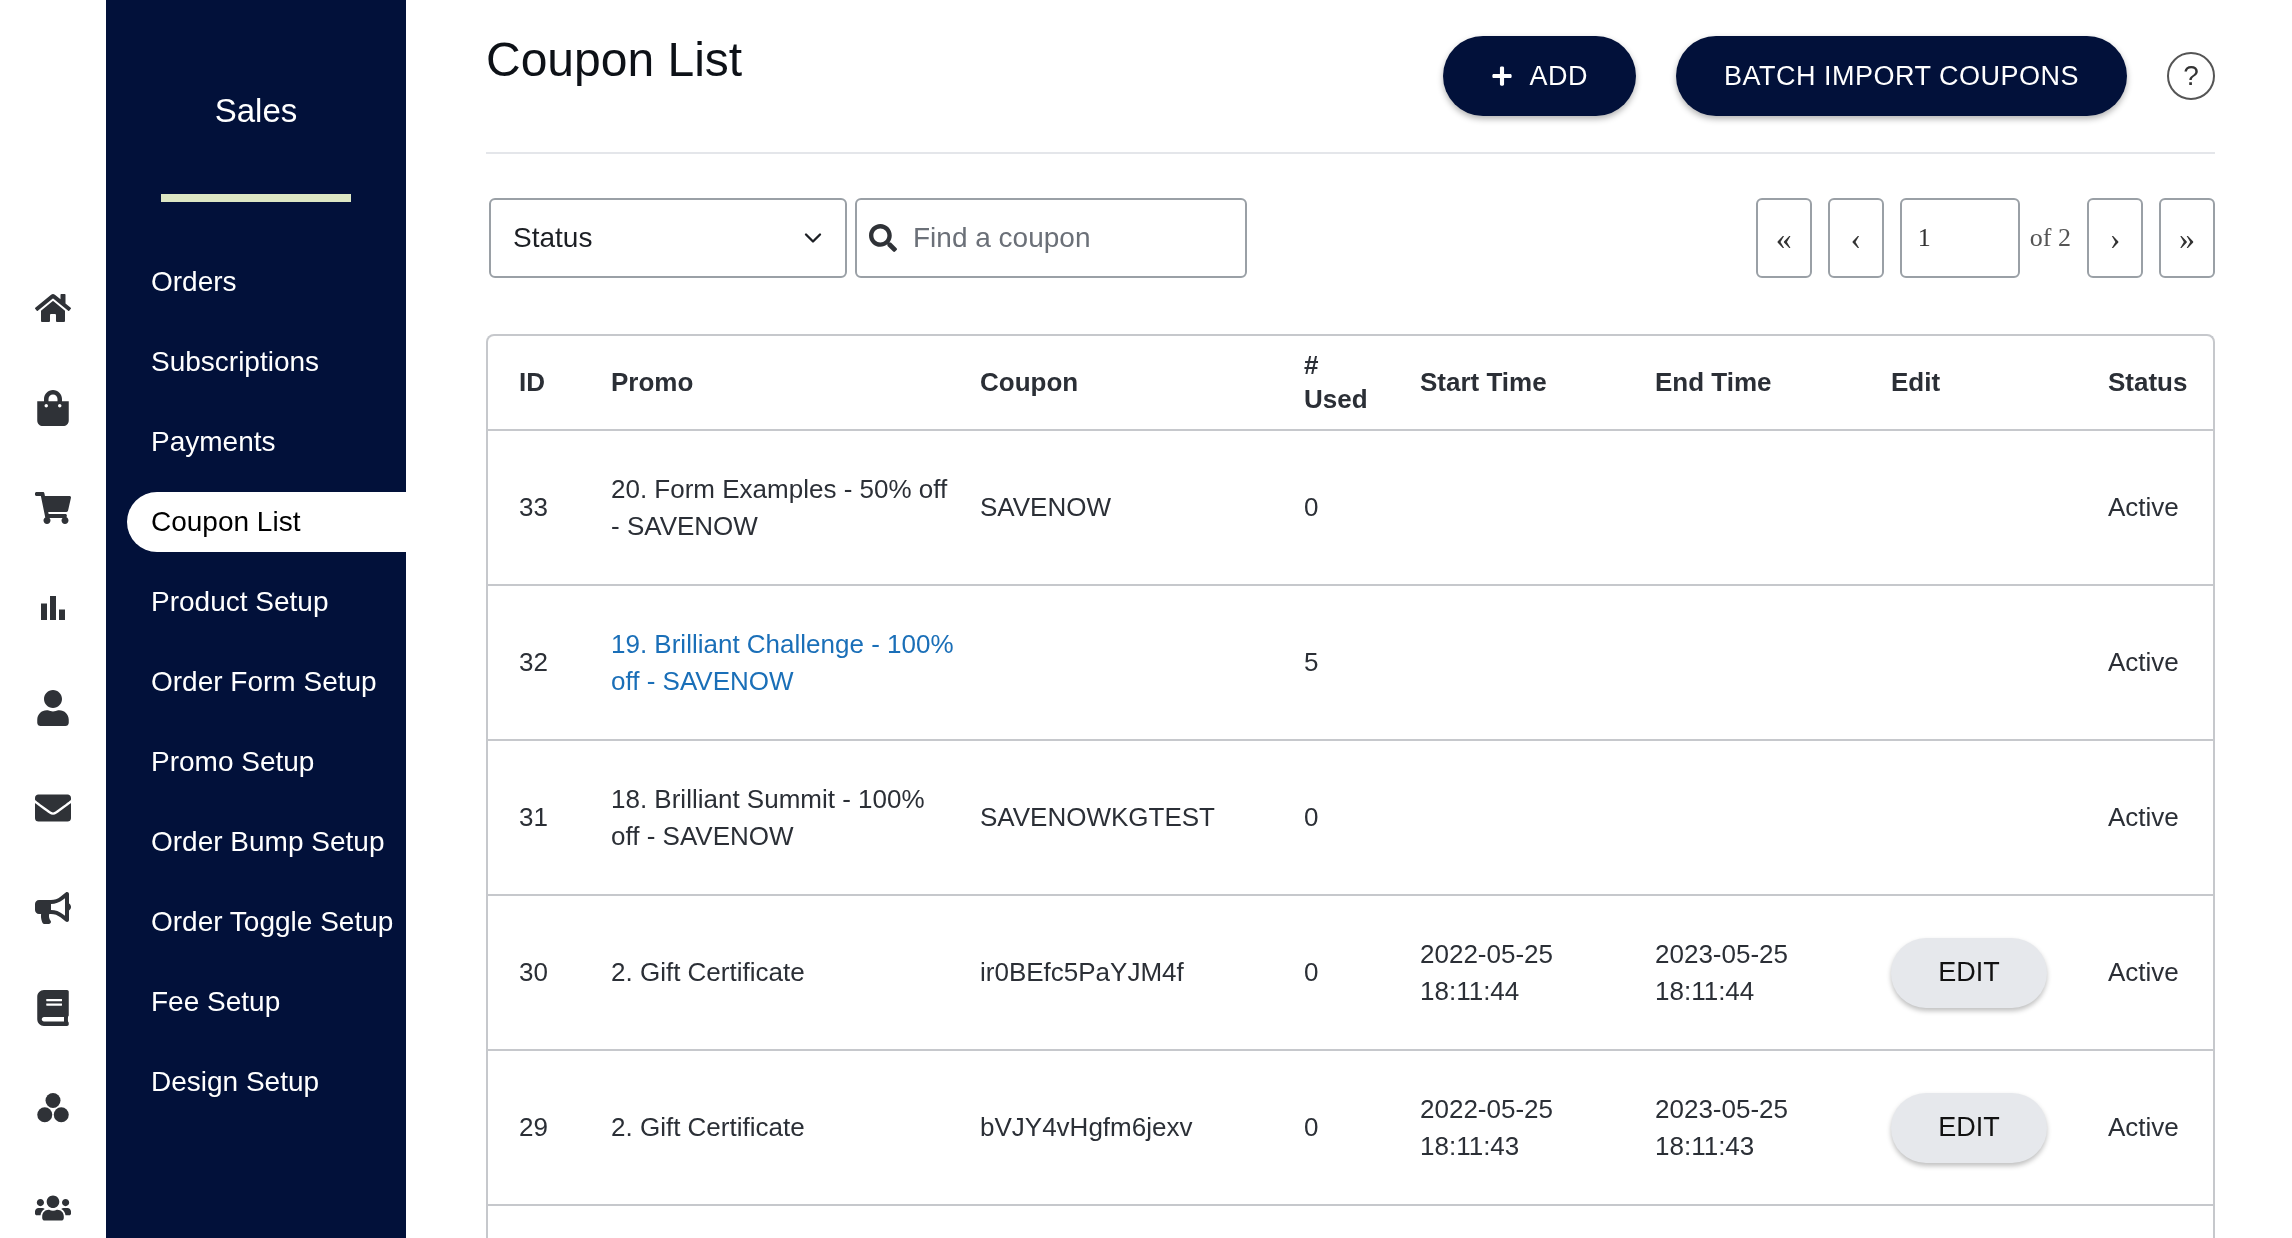  I want to click on search-field: Find a coupon, so click(1051, 238).